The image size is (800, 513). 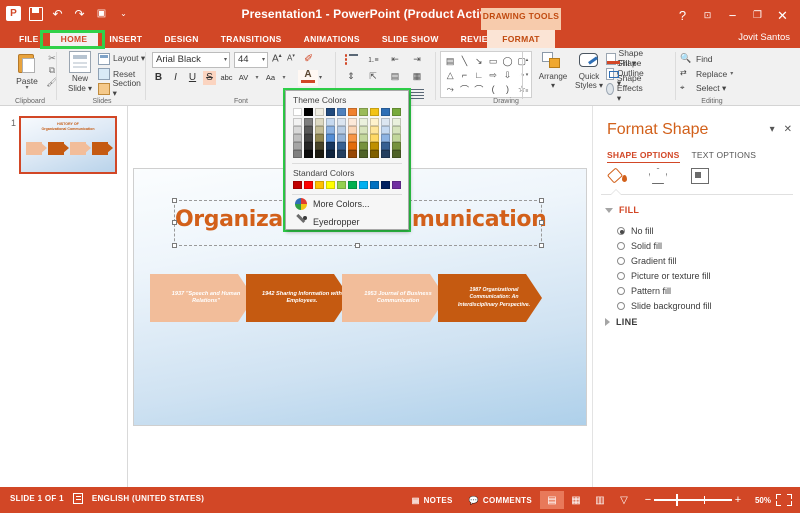 What do you see at coordinates (507, 75) in the screenshot?
I see `shape-down-arrow-icon: ⇩` at bounding box center [507, 75].